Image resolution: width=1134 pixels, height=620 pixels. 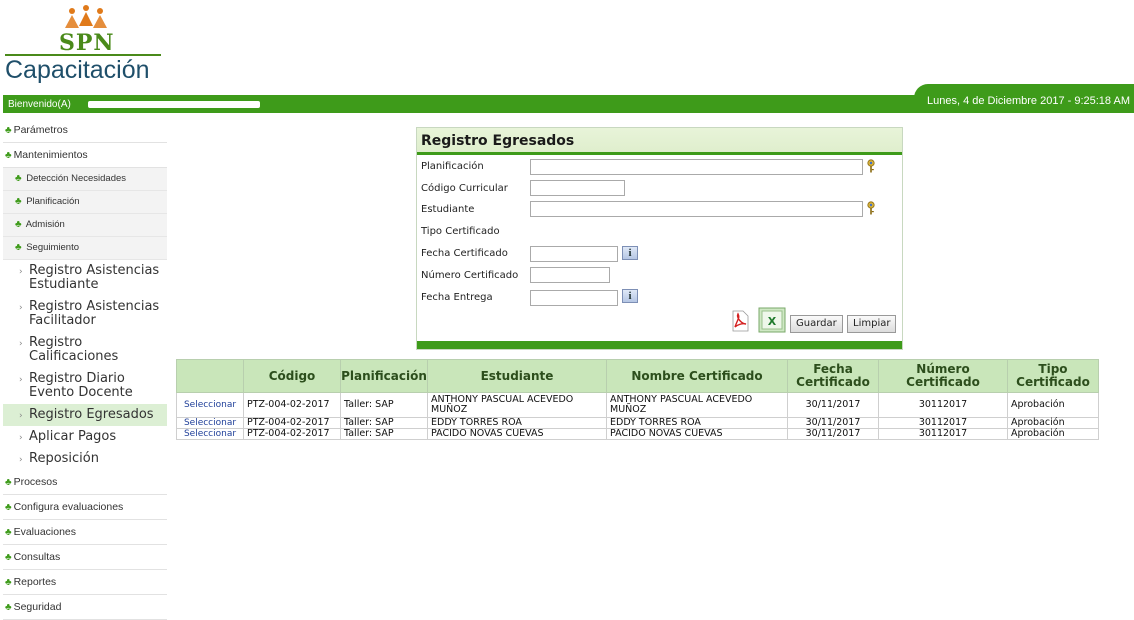 I want to click on sidebar-leaf-calificaciones: › Registro Calificaciones, so click(x=85, y=350).